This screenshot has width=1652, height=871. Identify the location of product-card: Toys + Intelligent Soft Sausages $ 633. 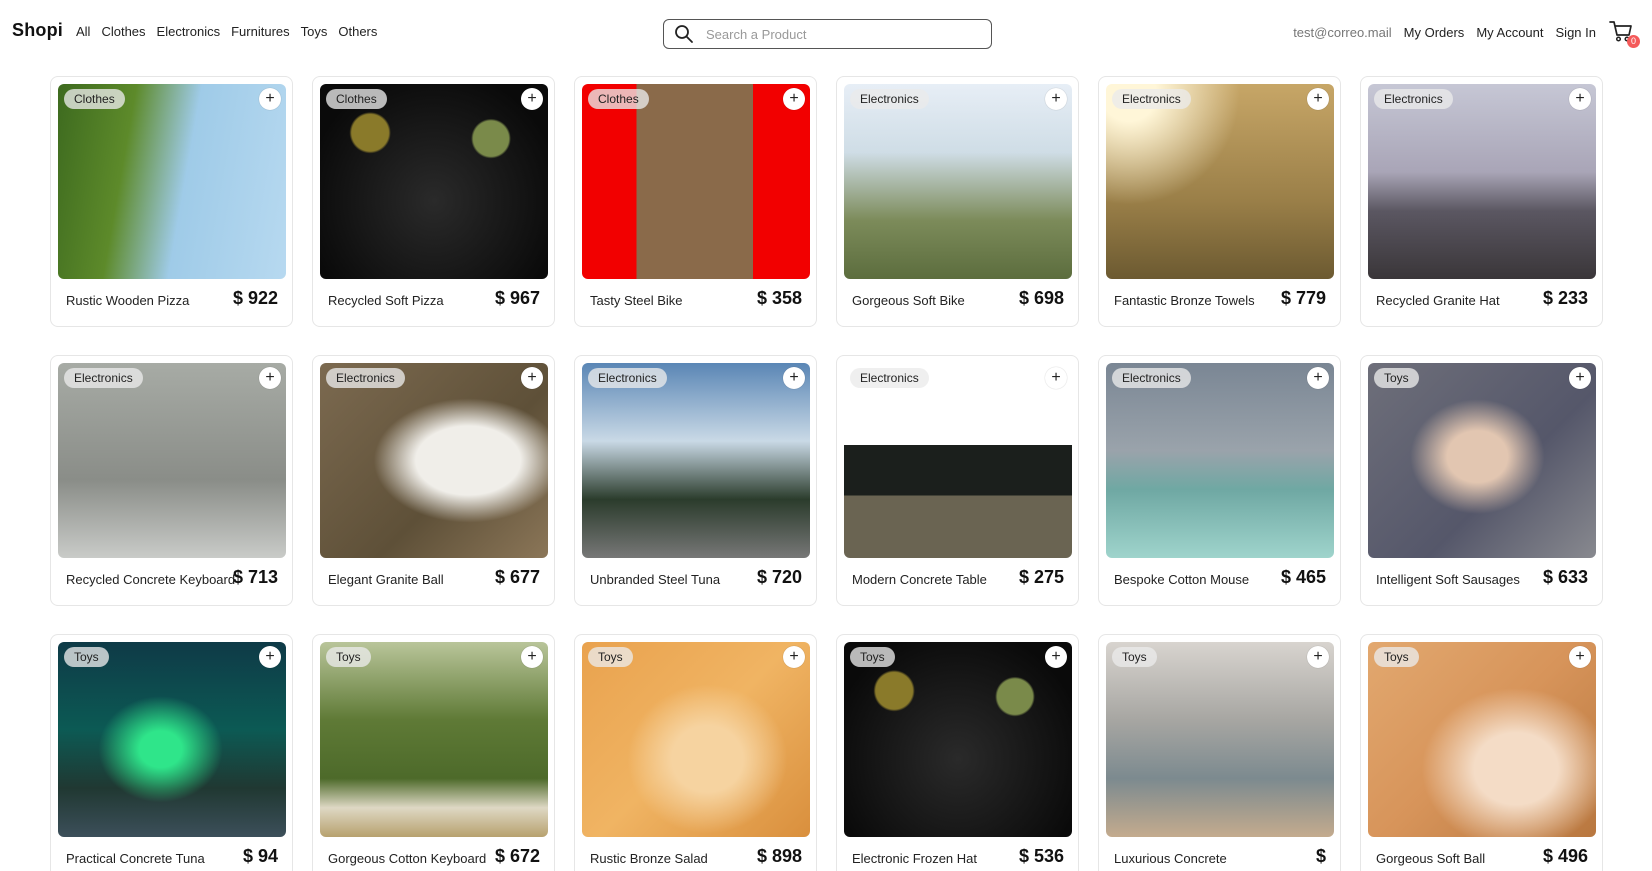
(1481, 480).